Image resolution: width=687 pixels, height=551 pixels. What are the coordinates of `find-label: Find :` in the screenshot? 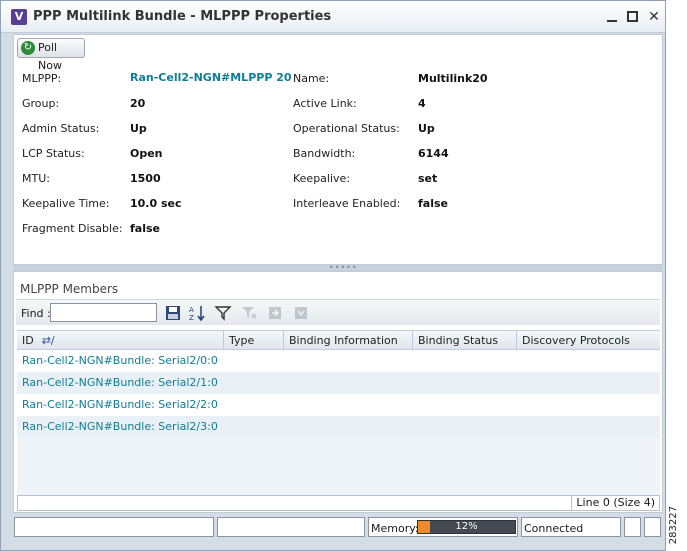 It's located at (36, 313).